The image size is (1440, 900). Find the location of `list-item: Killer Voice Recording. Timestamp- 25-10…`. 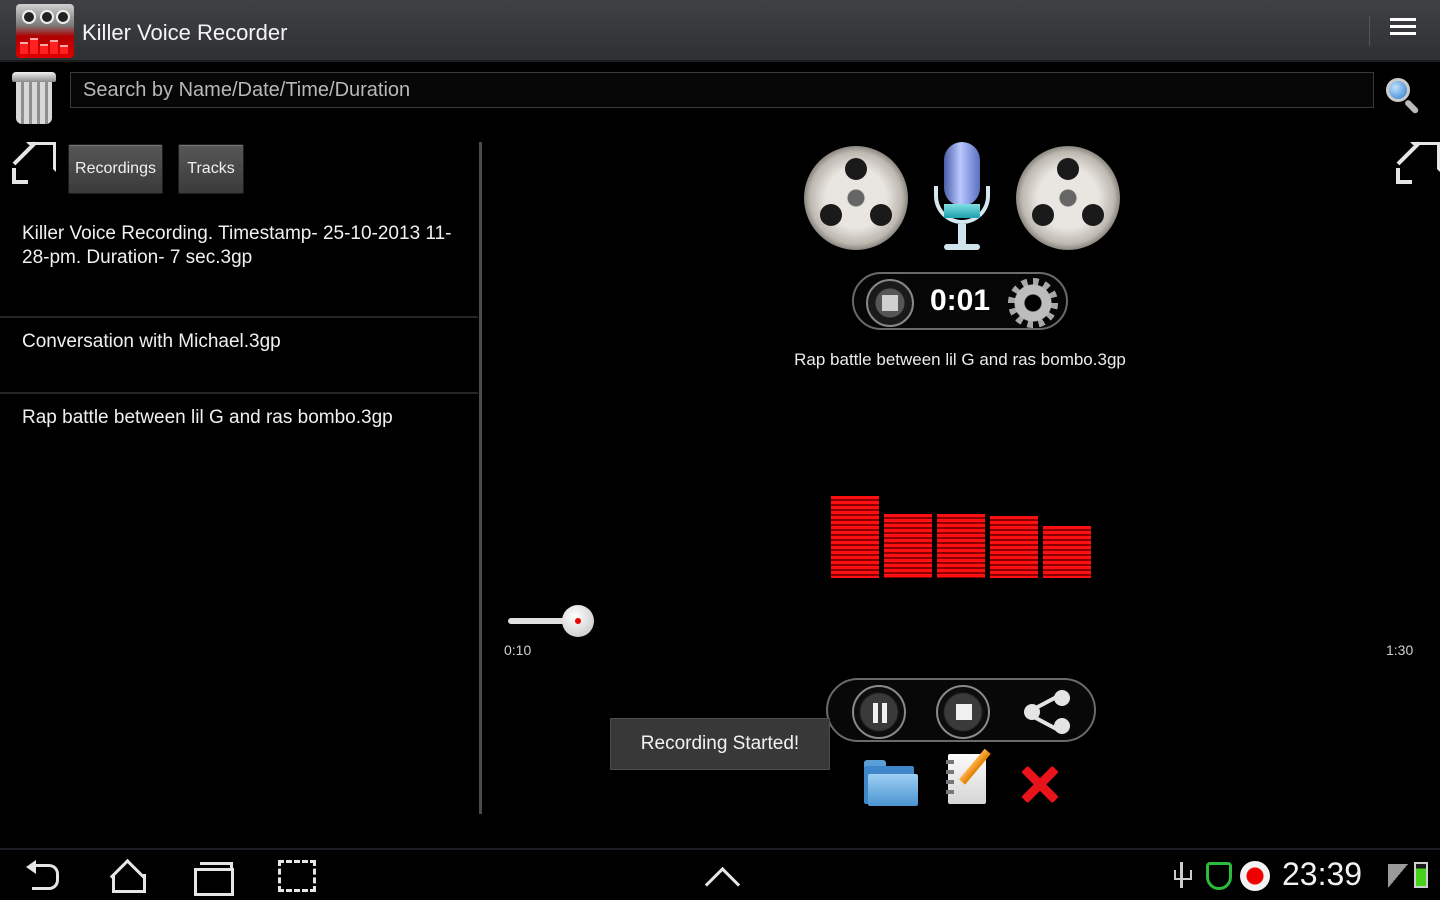

list-item: Killer Voice Recording. Timestamp- 25-10… is located at coordinates (239, 264).